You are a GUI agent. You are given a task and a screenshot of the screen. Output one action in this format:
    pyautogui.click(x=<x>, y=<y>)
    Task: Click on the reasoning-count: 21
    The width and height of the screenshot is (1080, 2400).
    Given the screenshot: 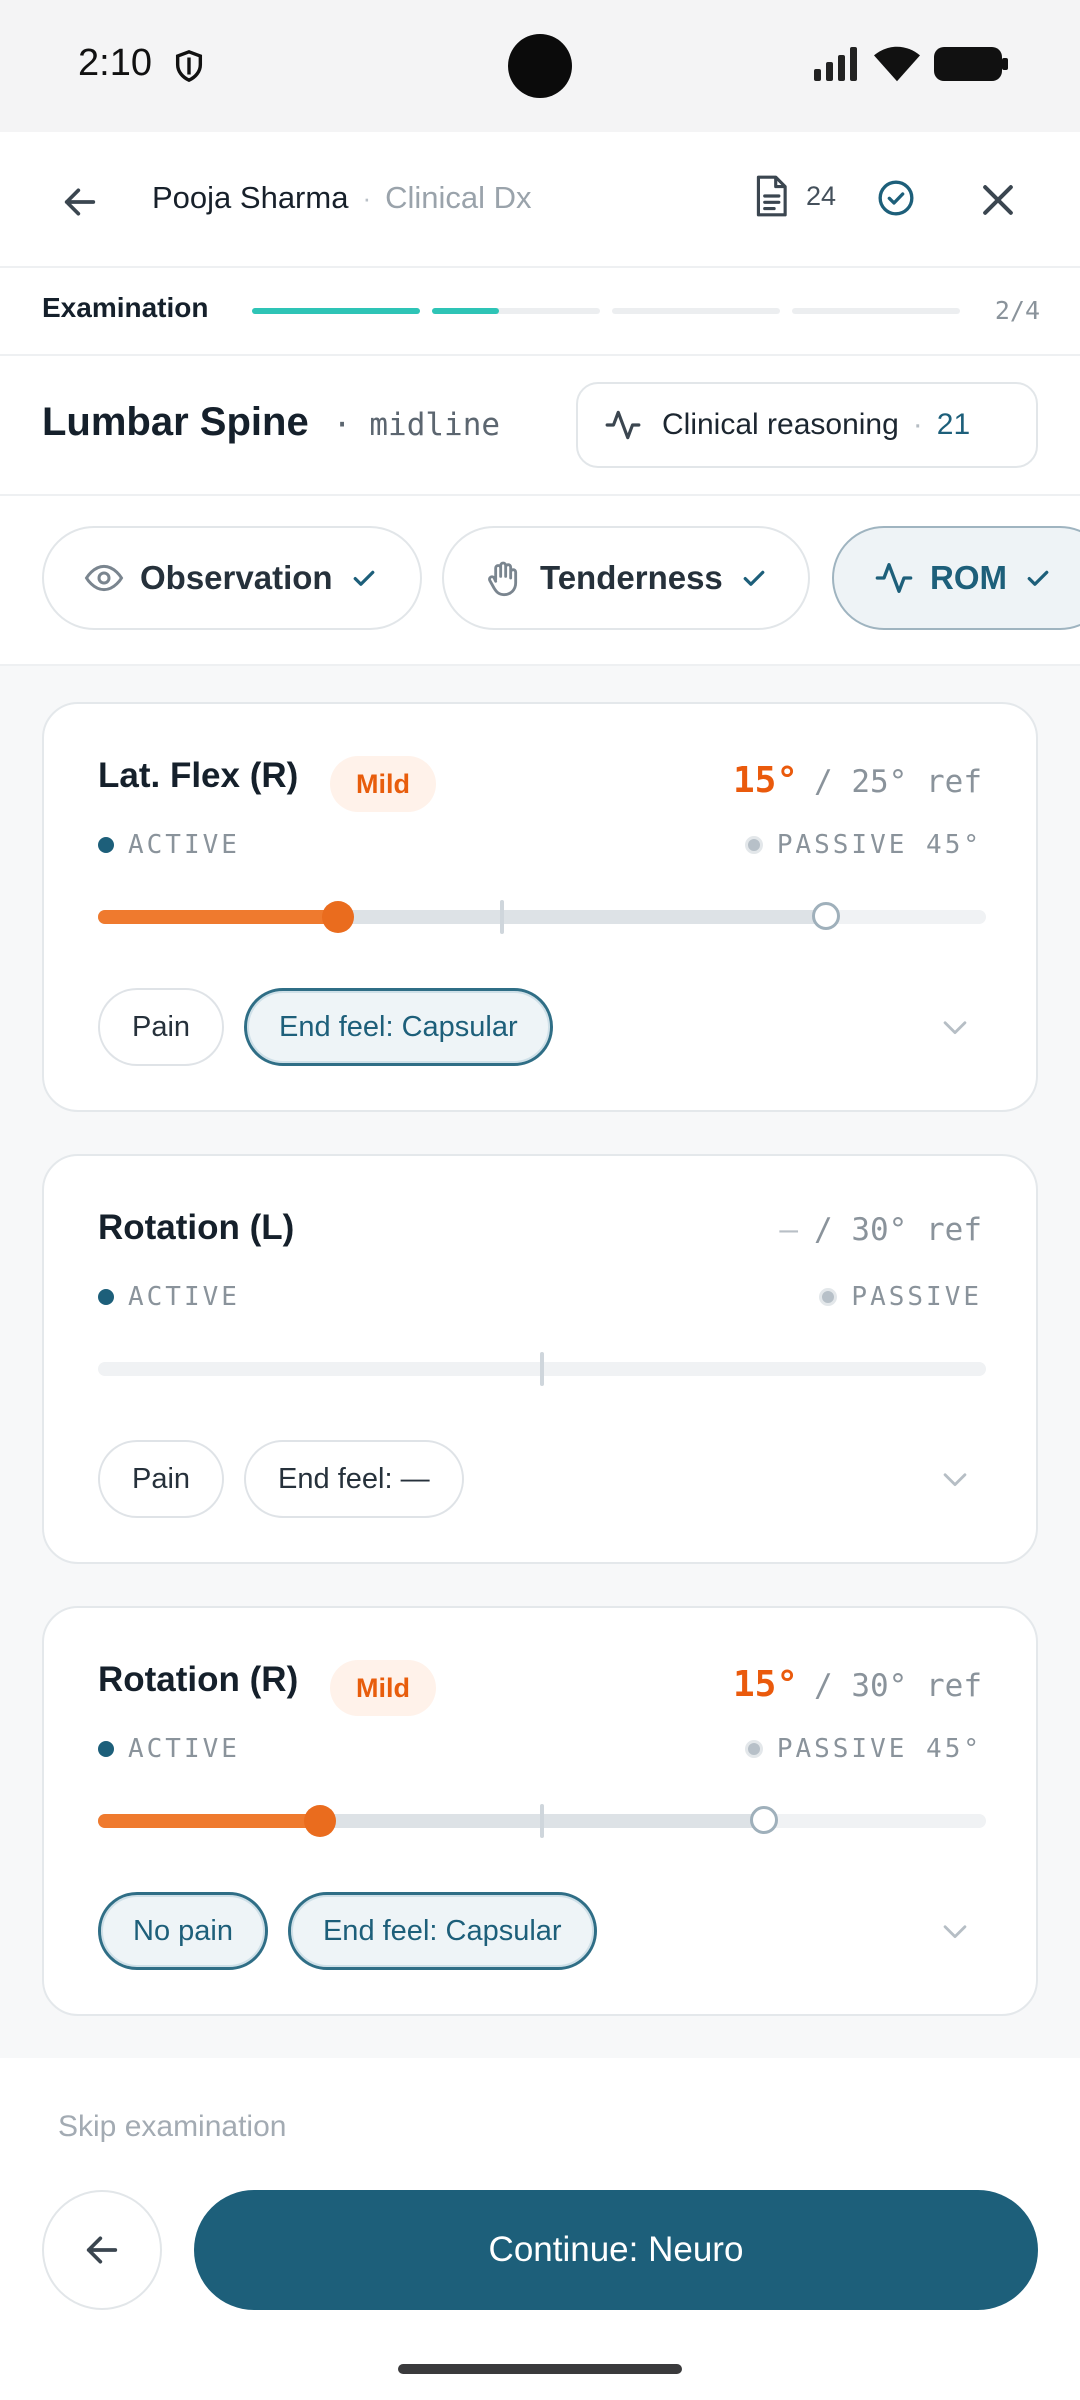 What is the action you would take?
    pyautogui.click(x=953, y=424)
    